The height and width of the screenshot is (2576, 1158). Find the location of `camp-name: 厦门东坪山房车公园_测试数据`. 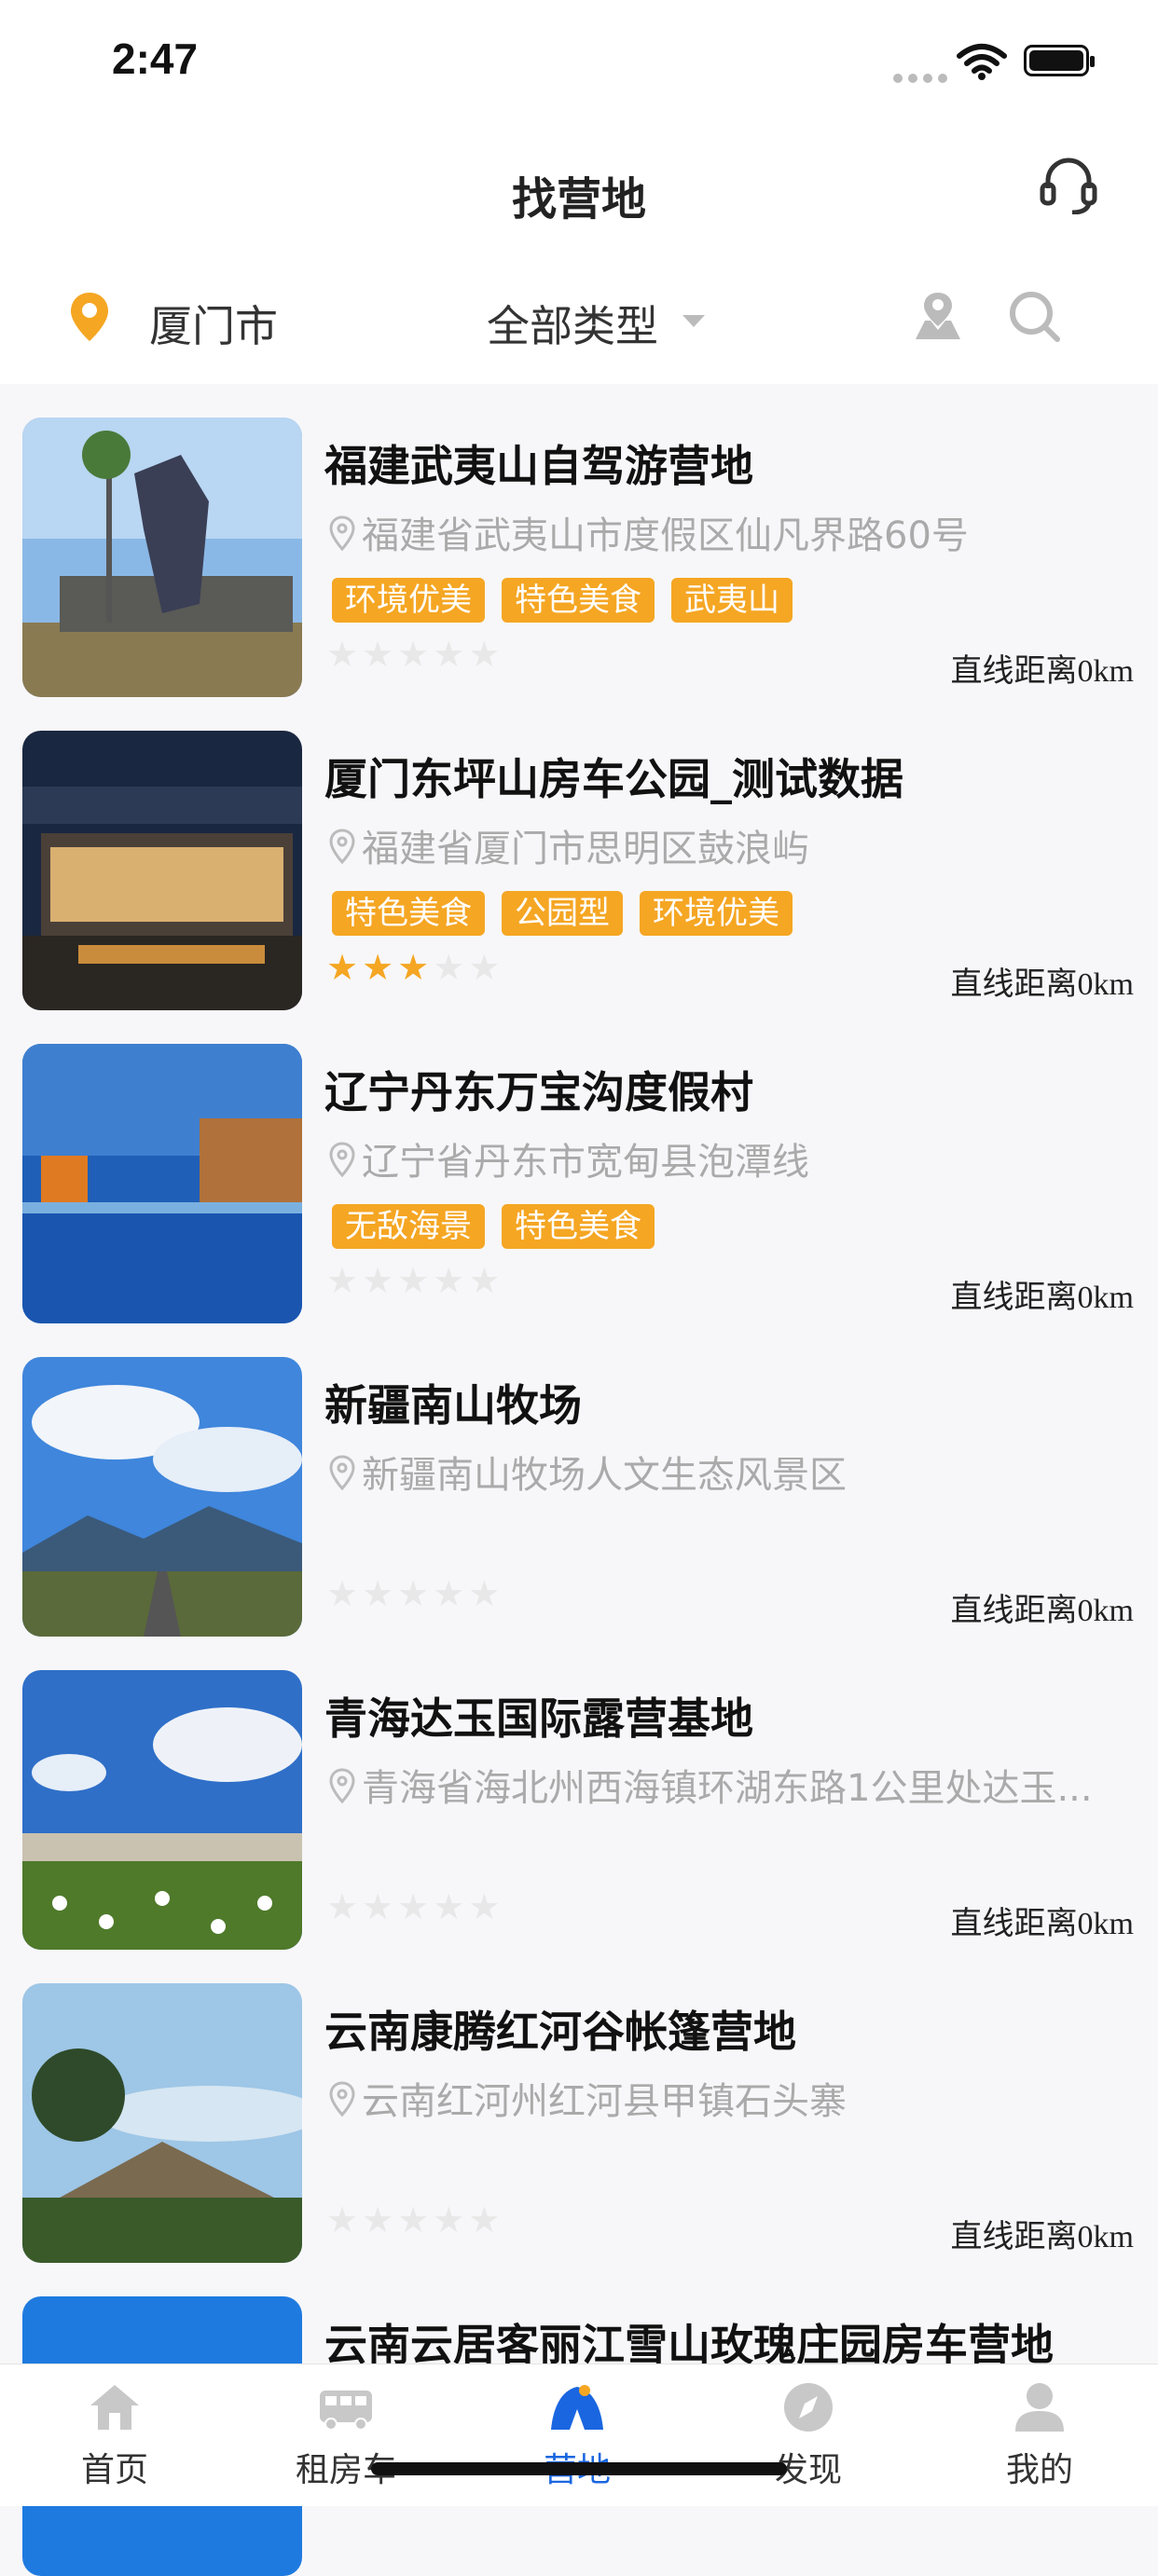

camp-name: 厦门东坪山房车公园_测试数据 is located at coordinates (613, 779).